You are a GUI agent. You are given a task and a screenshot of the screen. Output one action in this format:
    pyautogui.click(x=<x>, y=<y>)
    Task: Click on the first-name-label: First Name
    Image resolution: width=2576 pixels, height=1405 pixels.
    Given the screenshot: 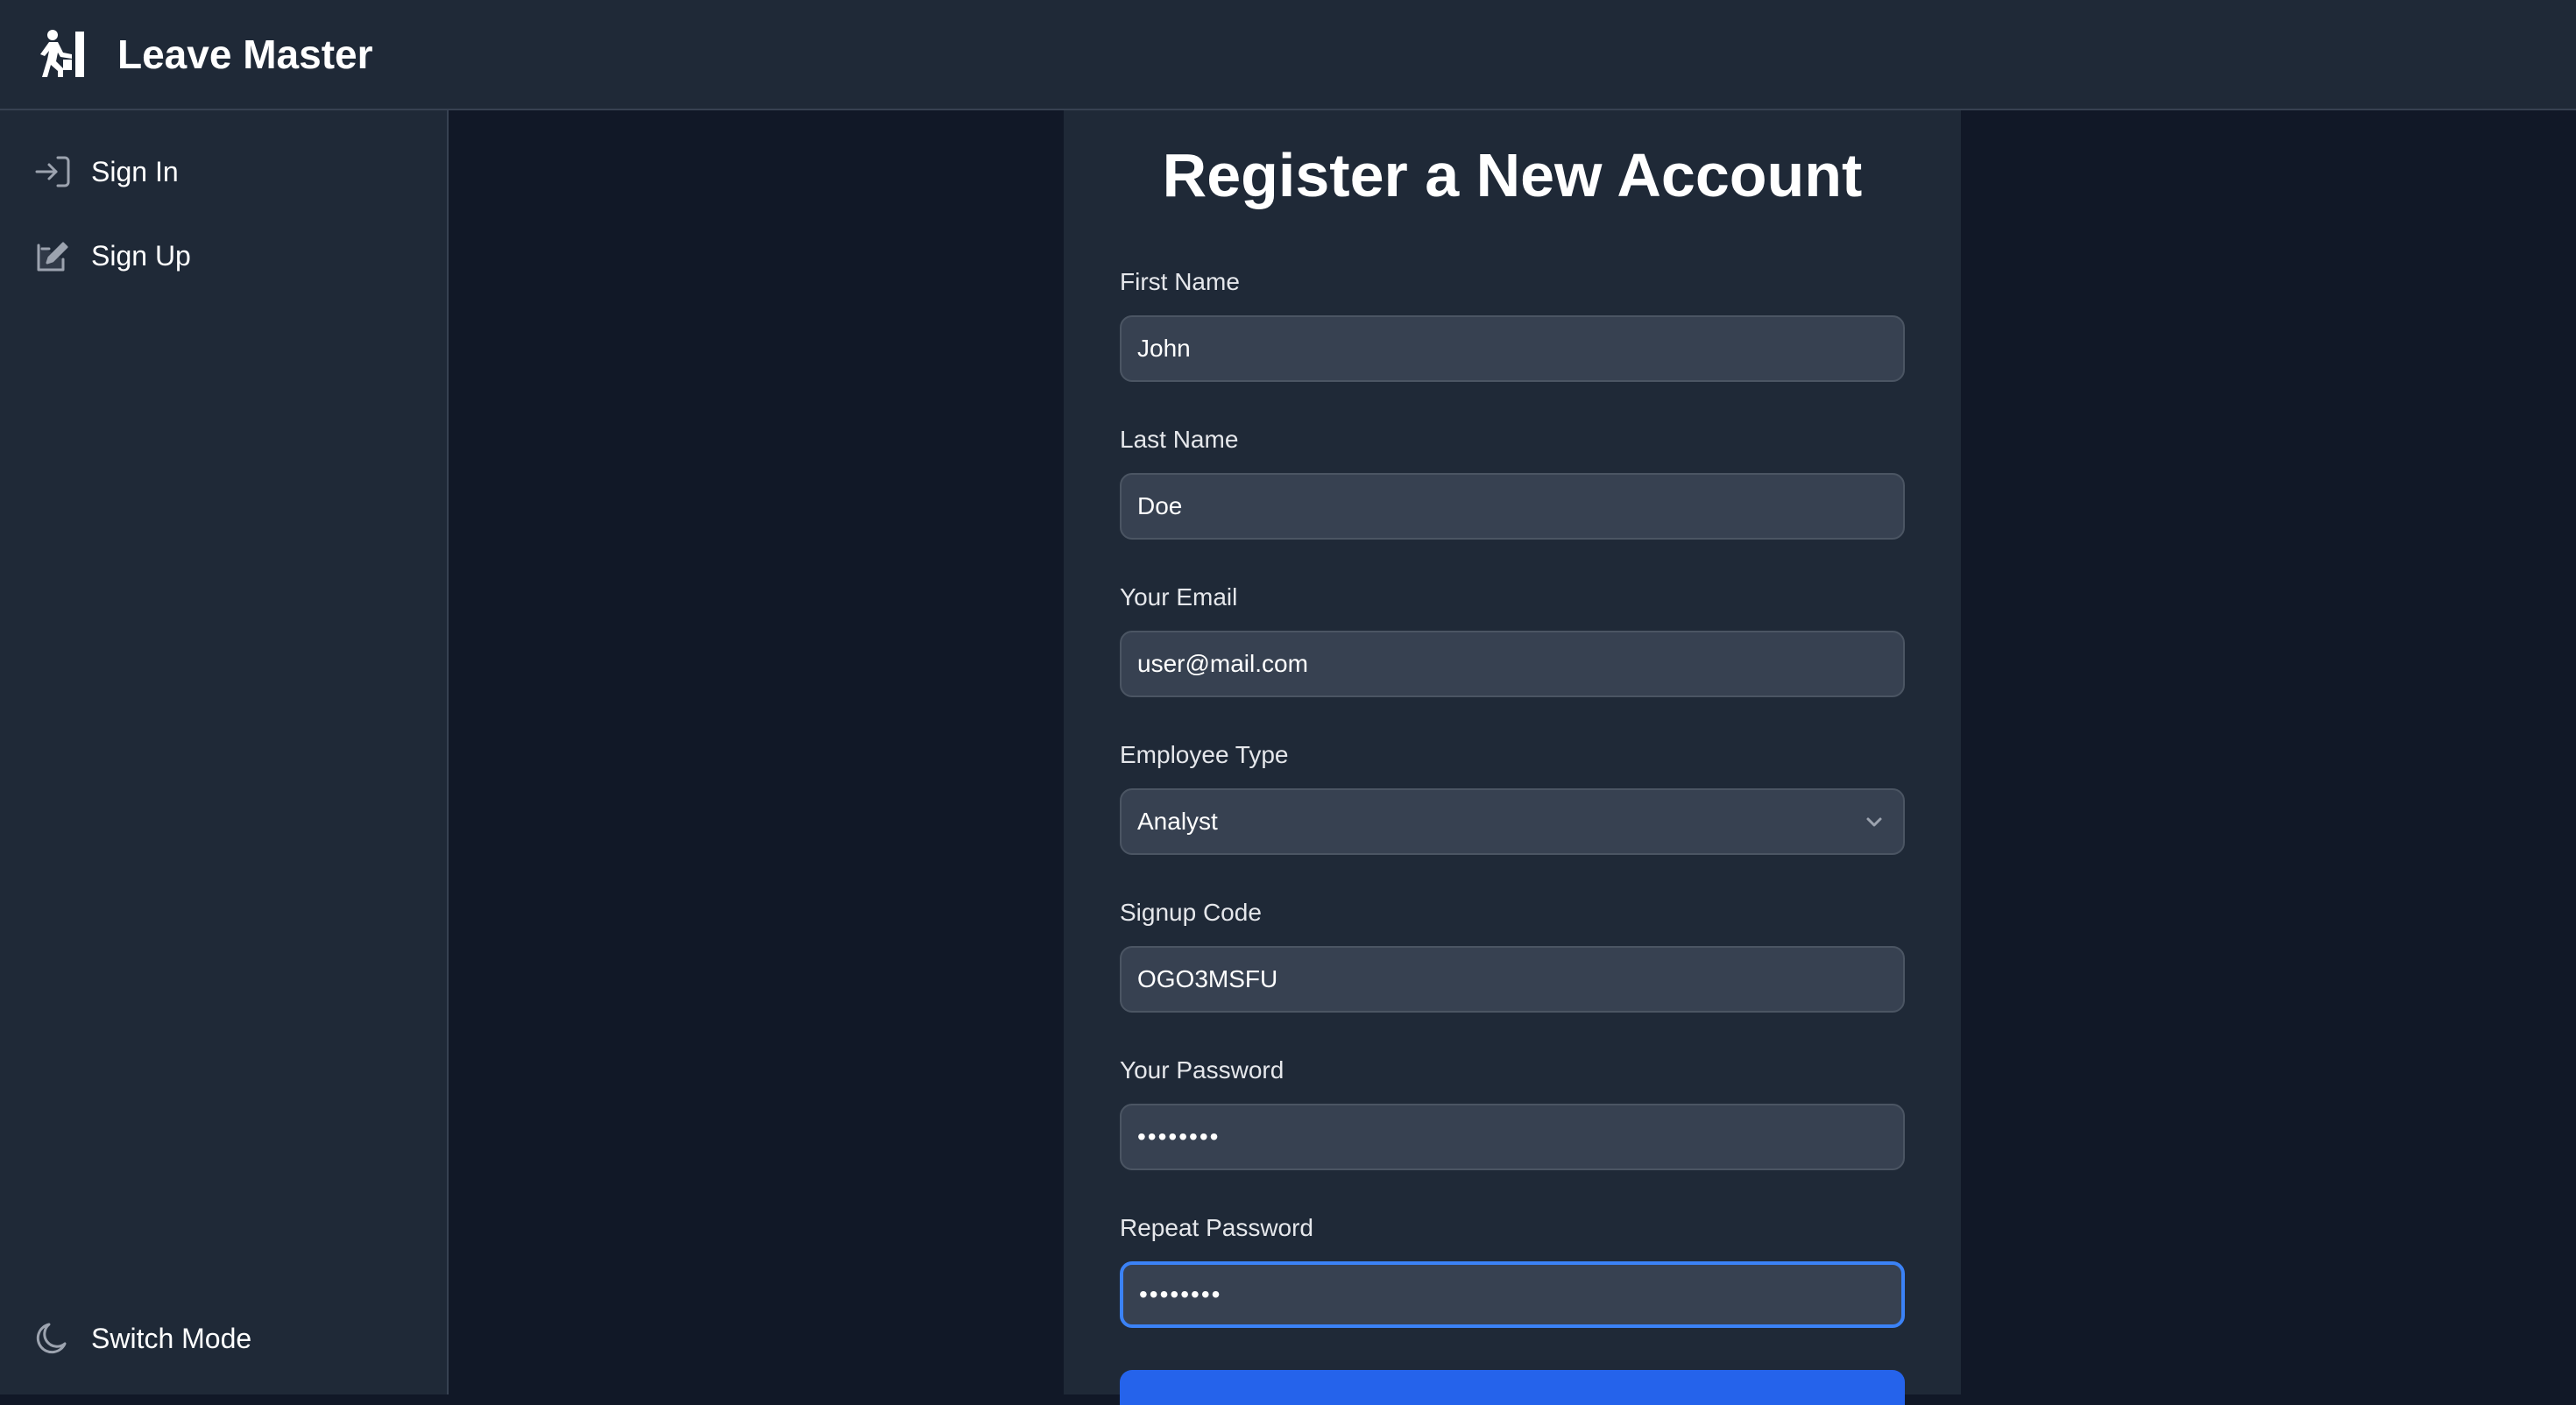 What is the action you would take?
    pyautogui.click(x=1180, y=281)
    